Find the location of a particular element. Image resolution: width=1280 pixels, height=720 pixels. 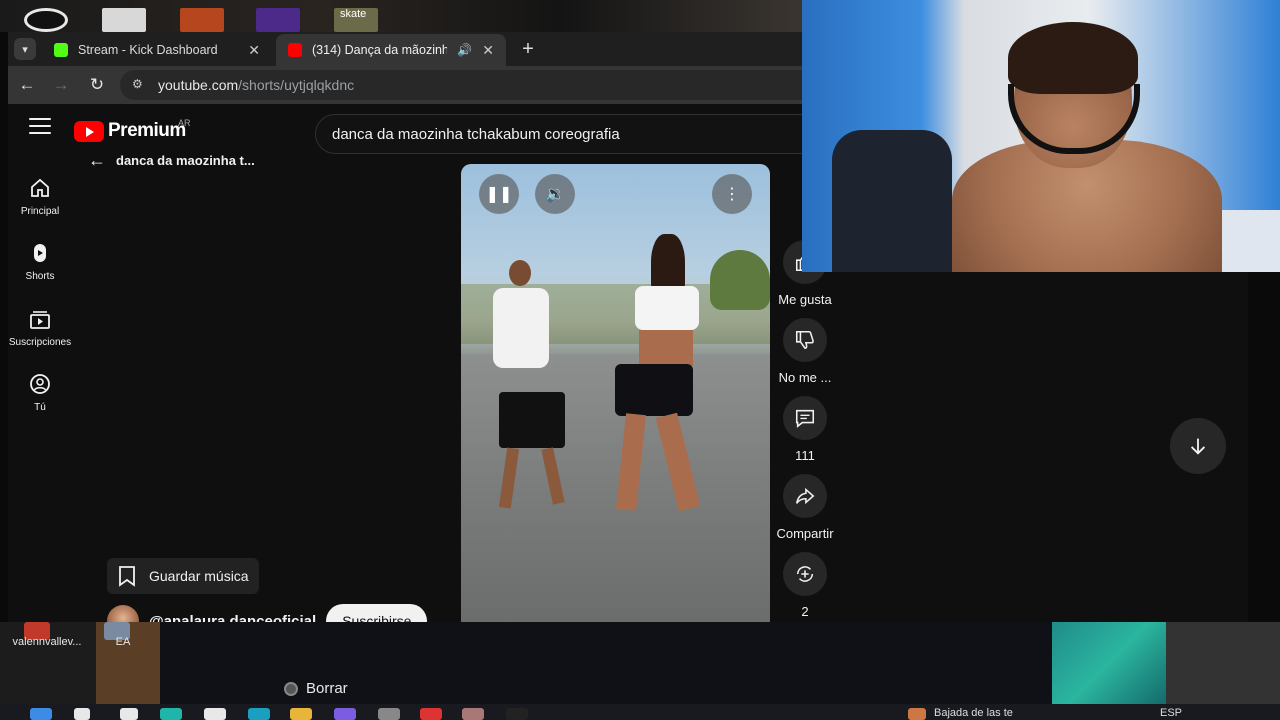

save-music-button: Guardar música is located at coordinates (183, 576).